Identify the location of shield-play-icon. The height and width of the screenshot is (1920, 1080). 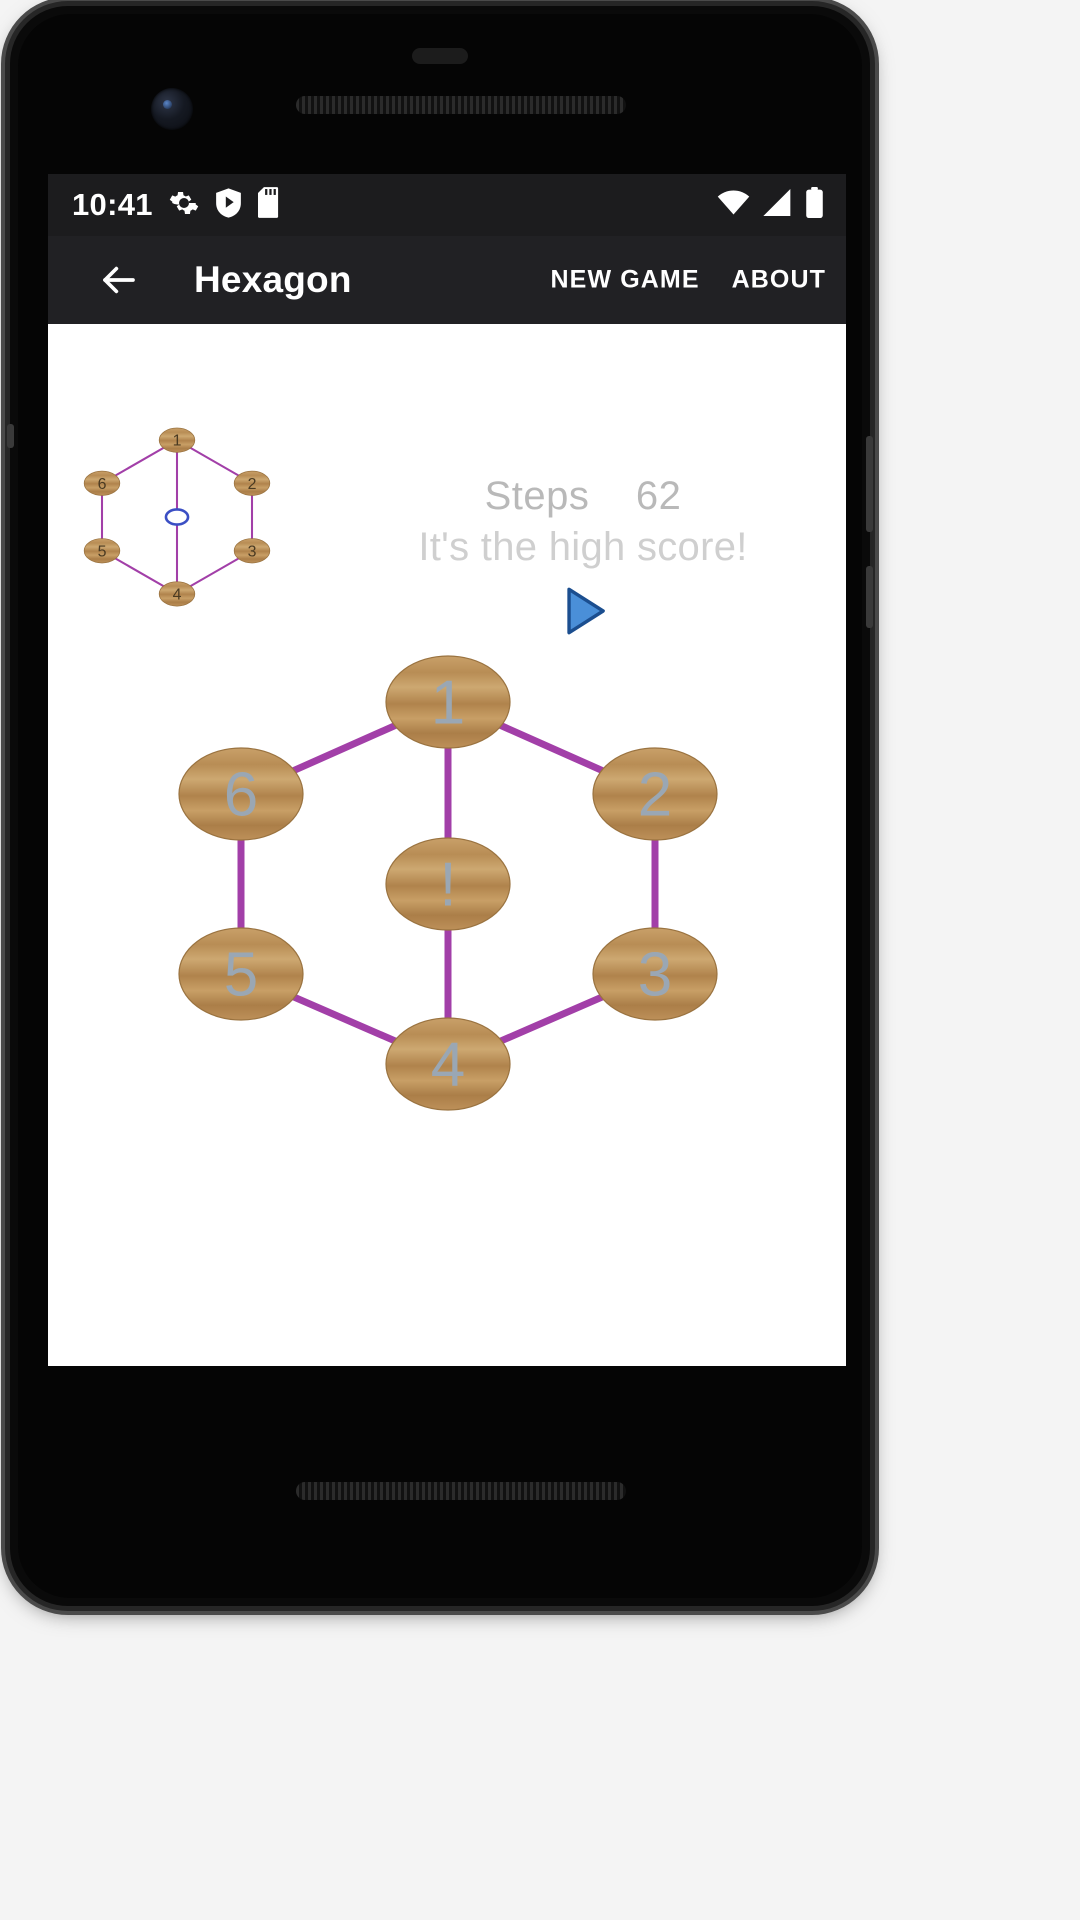
(228, 205).